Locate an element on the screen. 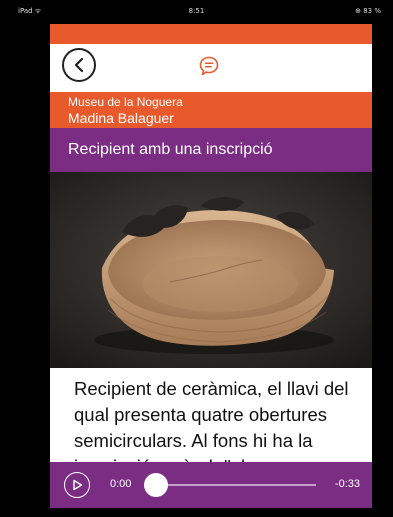  nav-bar is located at coordinates (211, 68).